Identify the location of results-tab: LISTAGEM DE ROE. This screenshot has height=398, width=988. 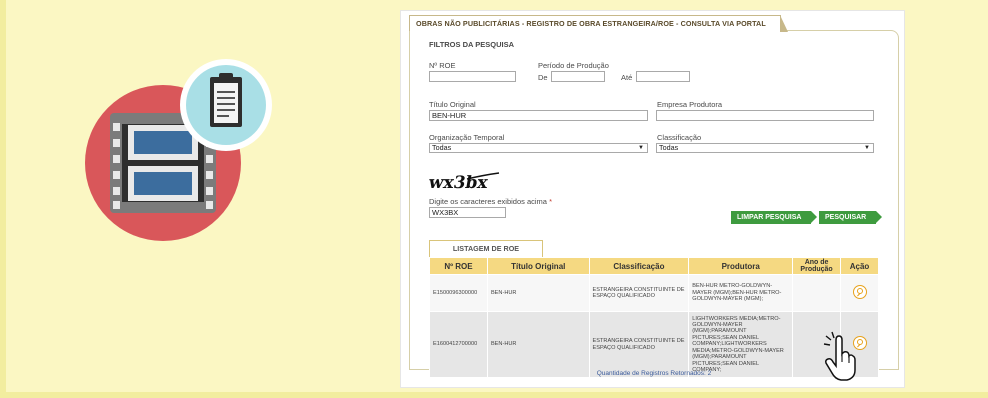
(486, 248).